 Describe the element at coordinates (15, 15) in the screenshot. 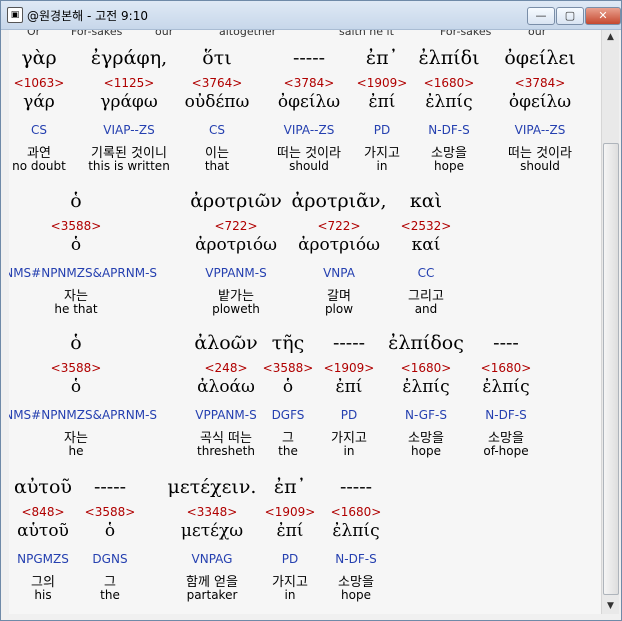

I see `app-icon: ▣` at that location.